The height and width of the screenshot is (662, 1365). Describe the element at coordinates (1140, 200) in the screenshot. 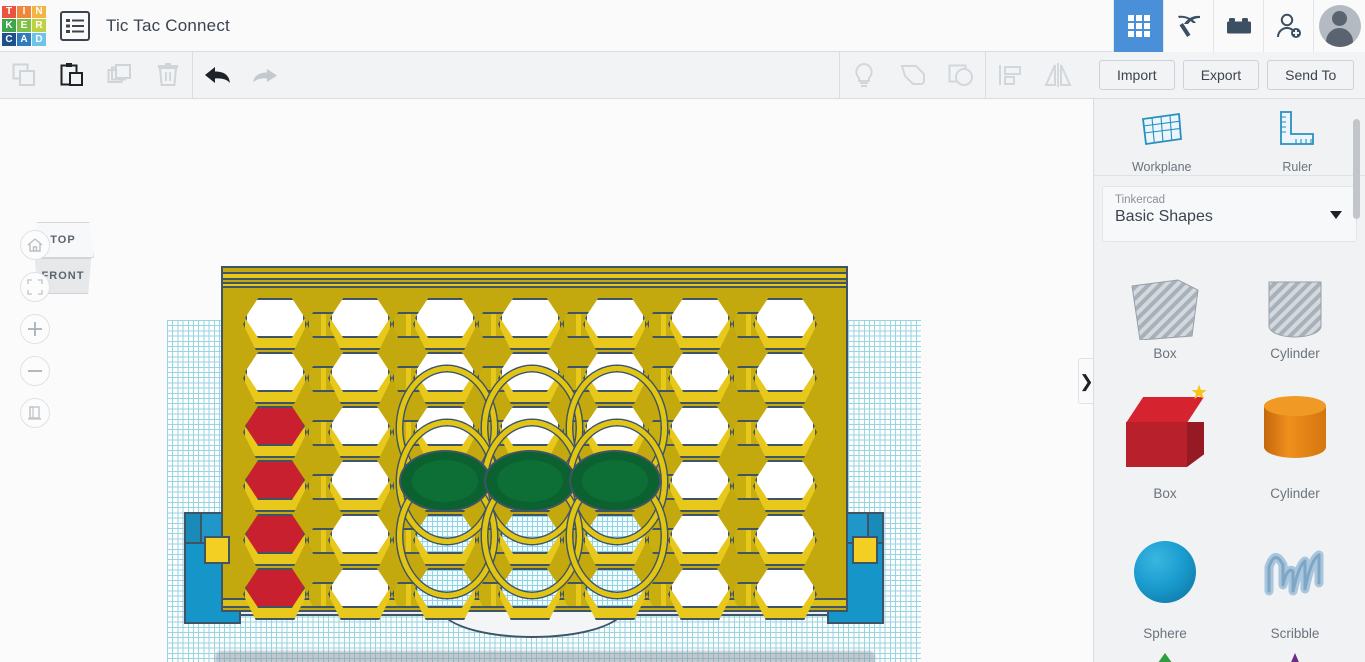

I see `library-owner-label: Tinkercad` at that location.